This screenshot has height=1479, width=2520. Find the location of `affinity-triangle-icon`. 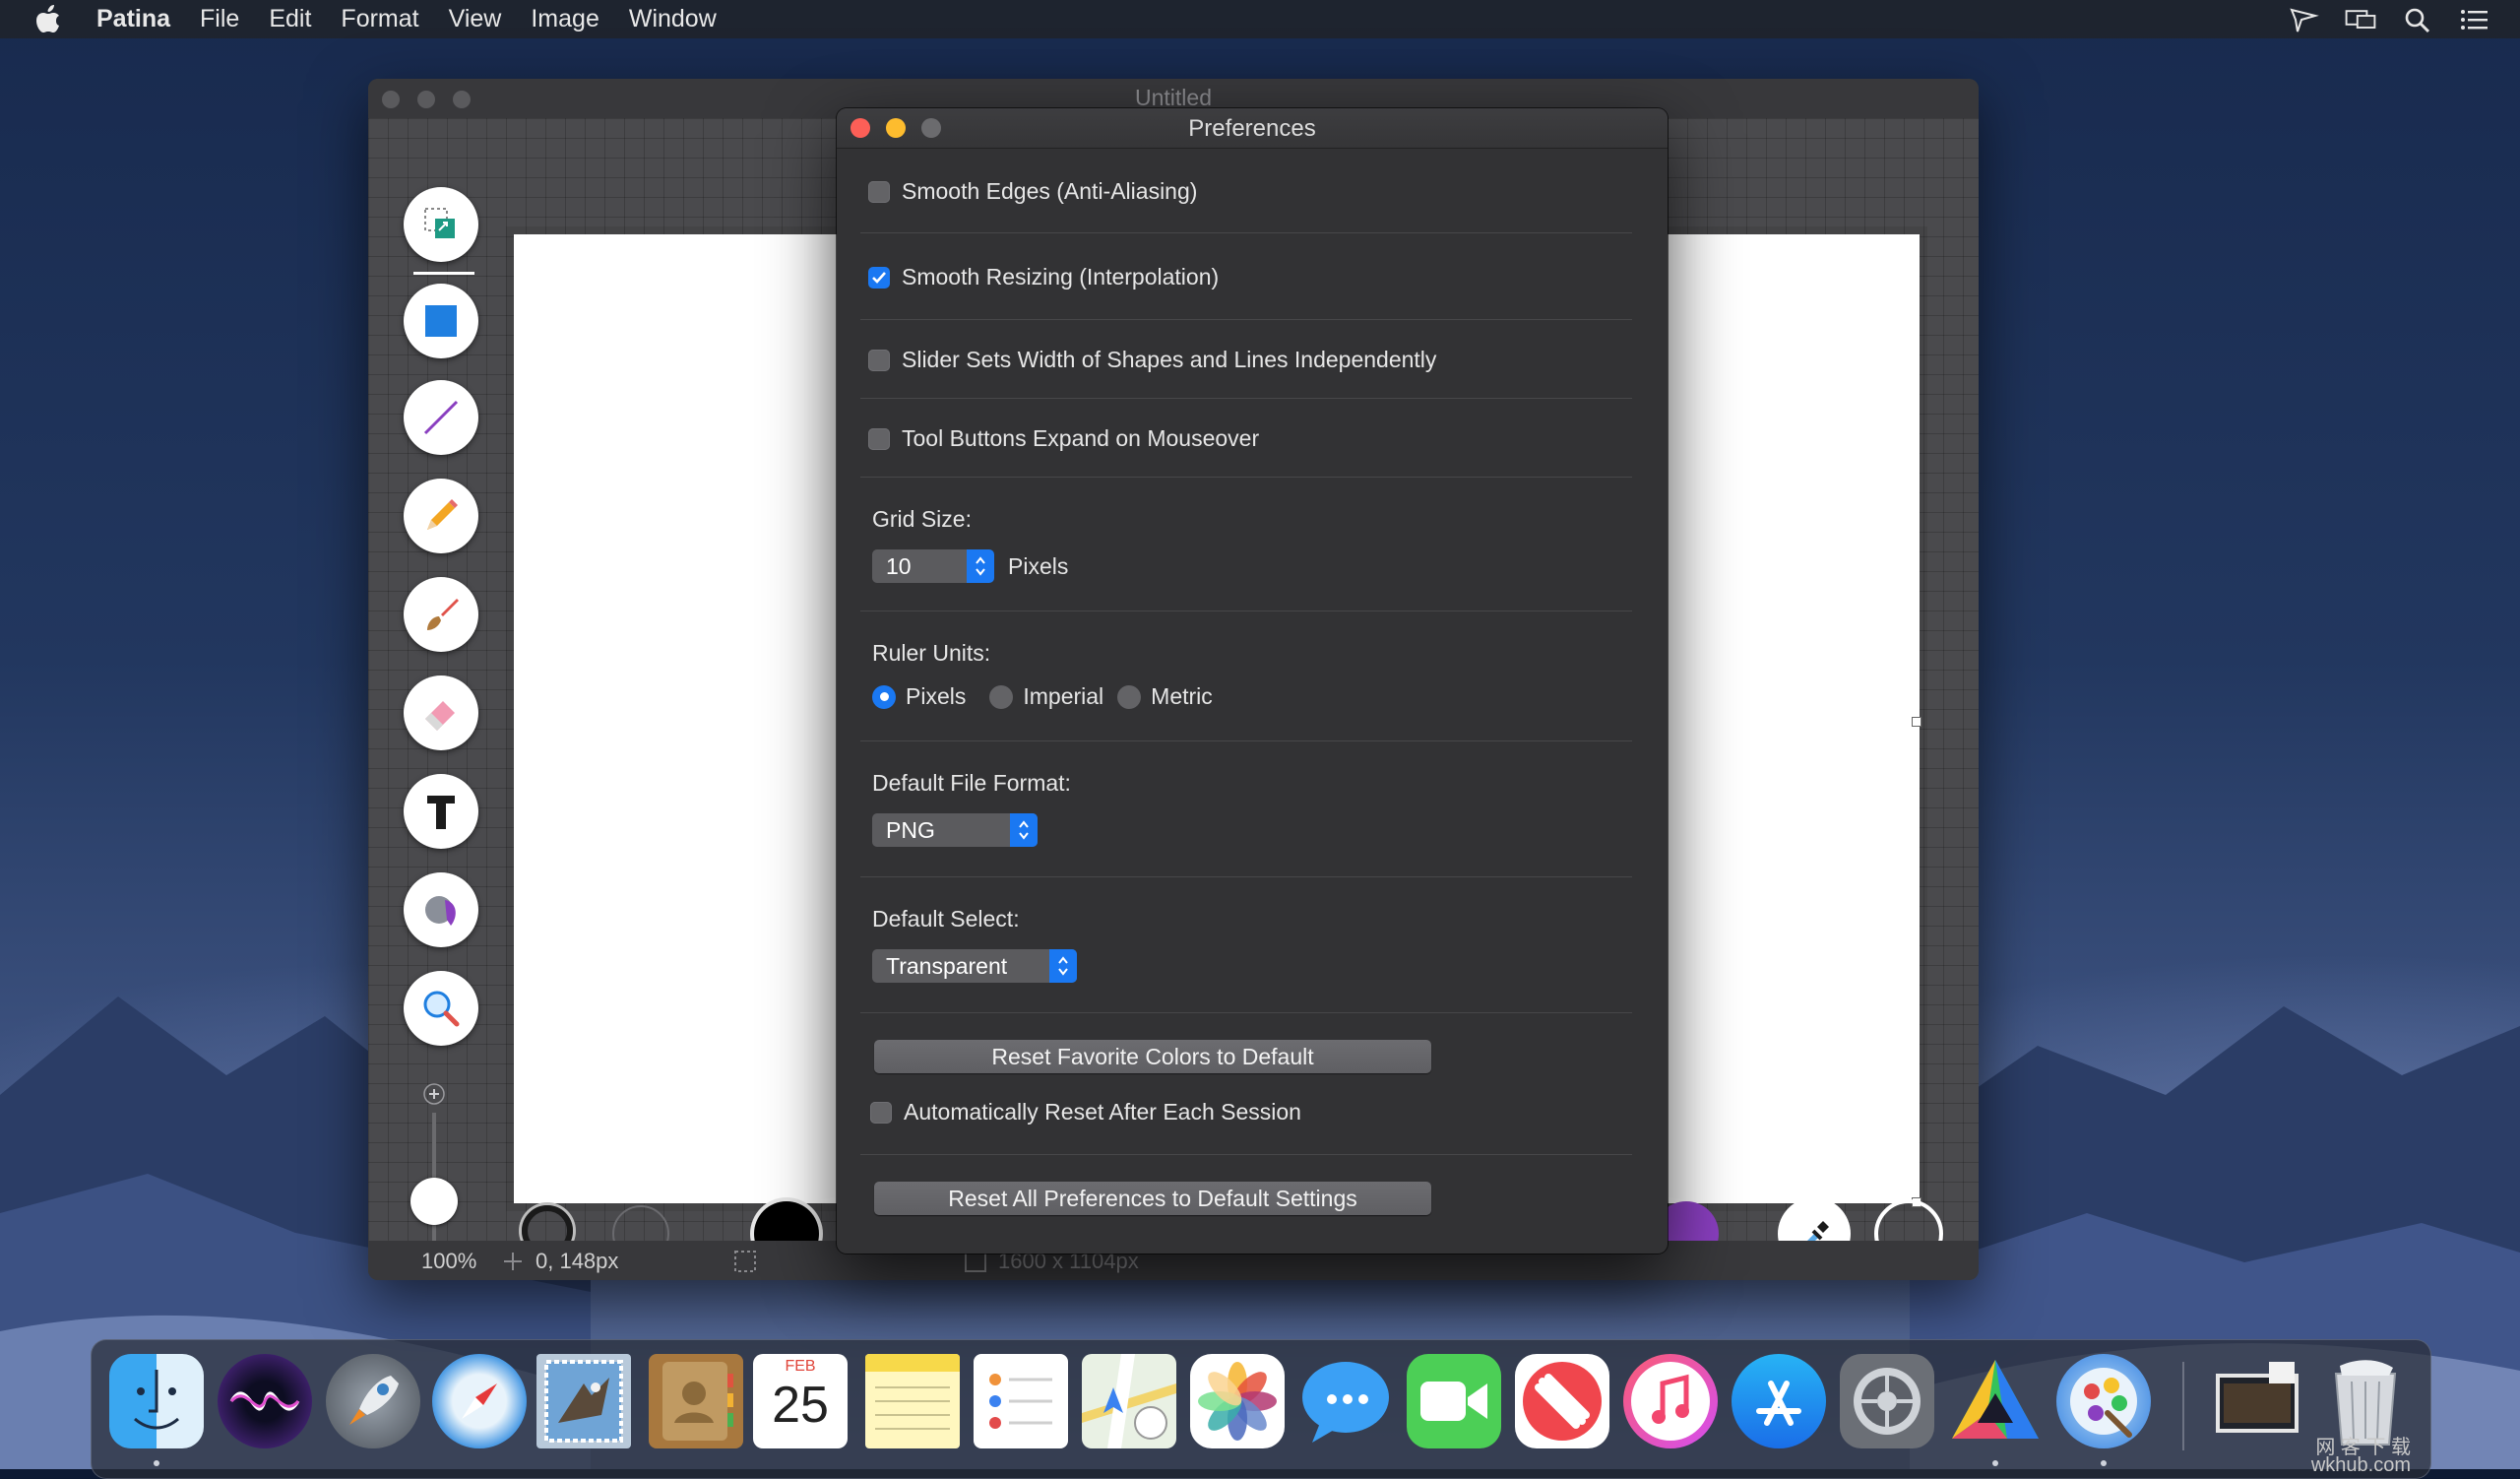

affinity-triangle-icon is located at coordinates (1995, 1401).